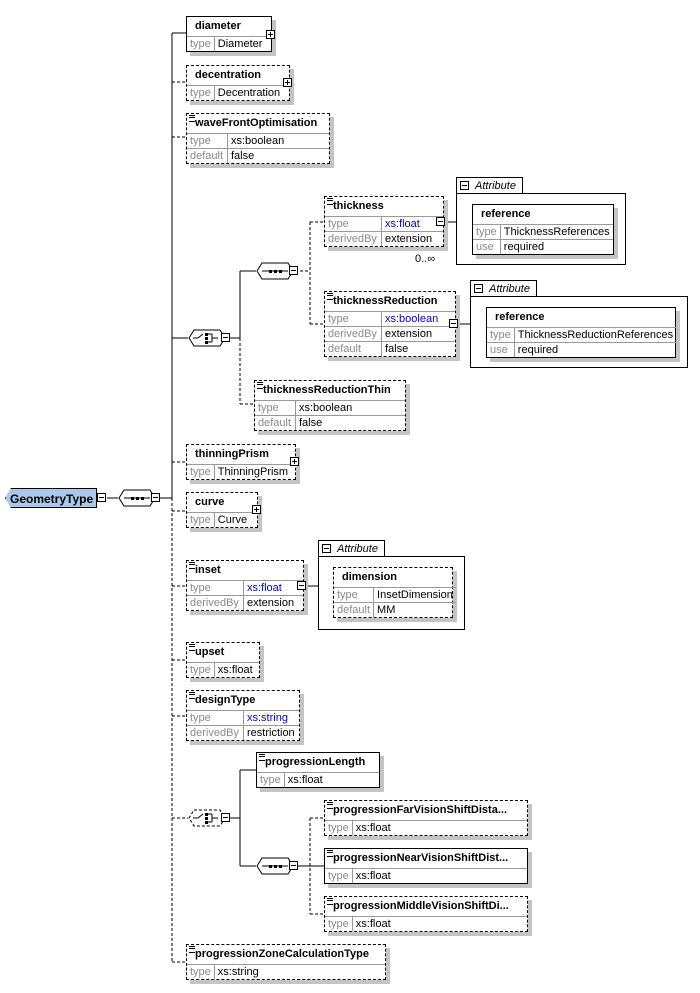  I want to click on element-name: thicknessReduction, so click(385, 301).